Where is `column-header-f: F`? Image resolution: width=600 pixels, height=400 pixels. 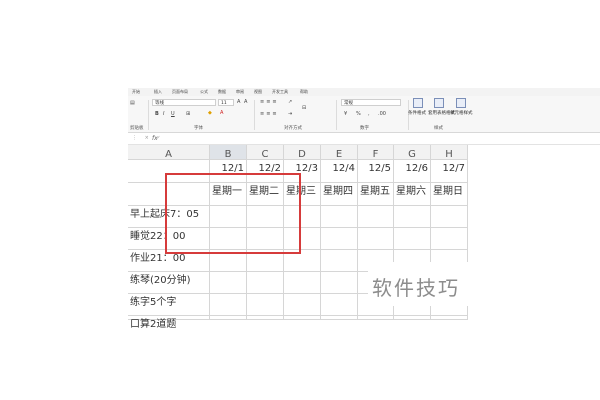
column-header-f: F is located at coordinates (376, 152).